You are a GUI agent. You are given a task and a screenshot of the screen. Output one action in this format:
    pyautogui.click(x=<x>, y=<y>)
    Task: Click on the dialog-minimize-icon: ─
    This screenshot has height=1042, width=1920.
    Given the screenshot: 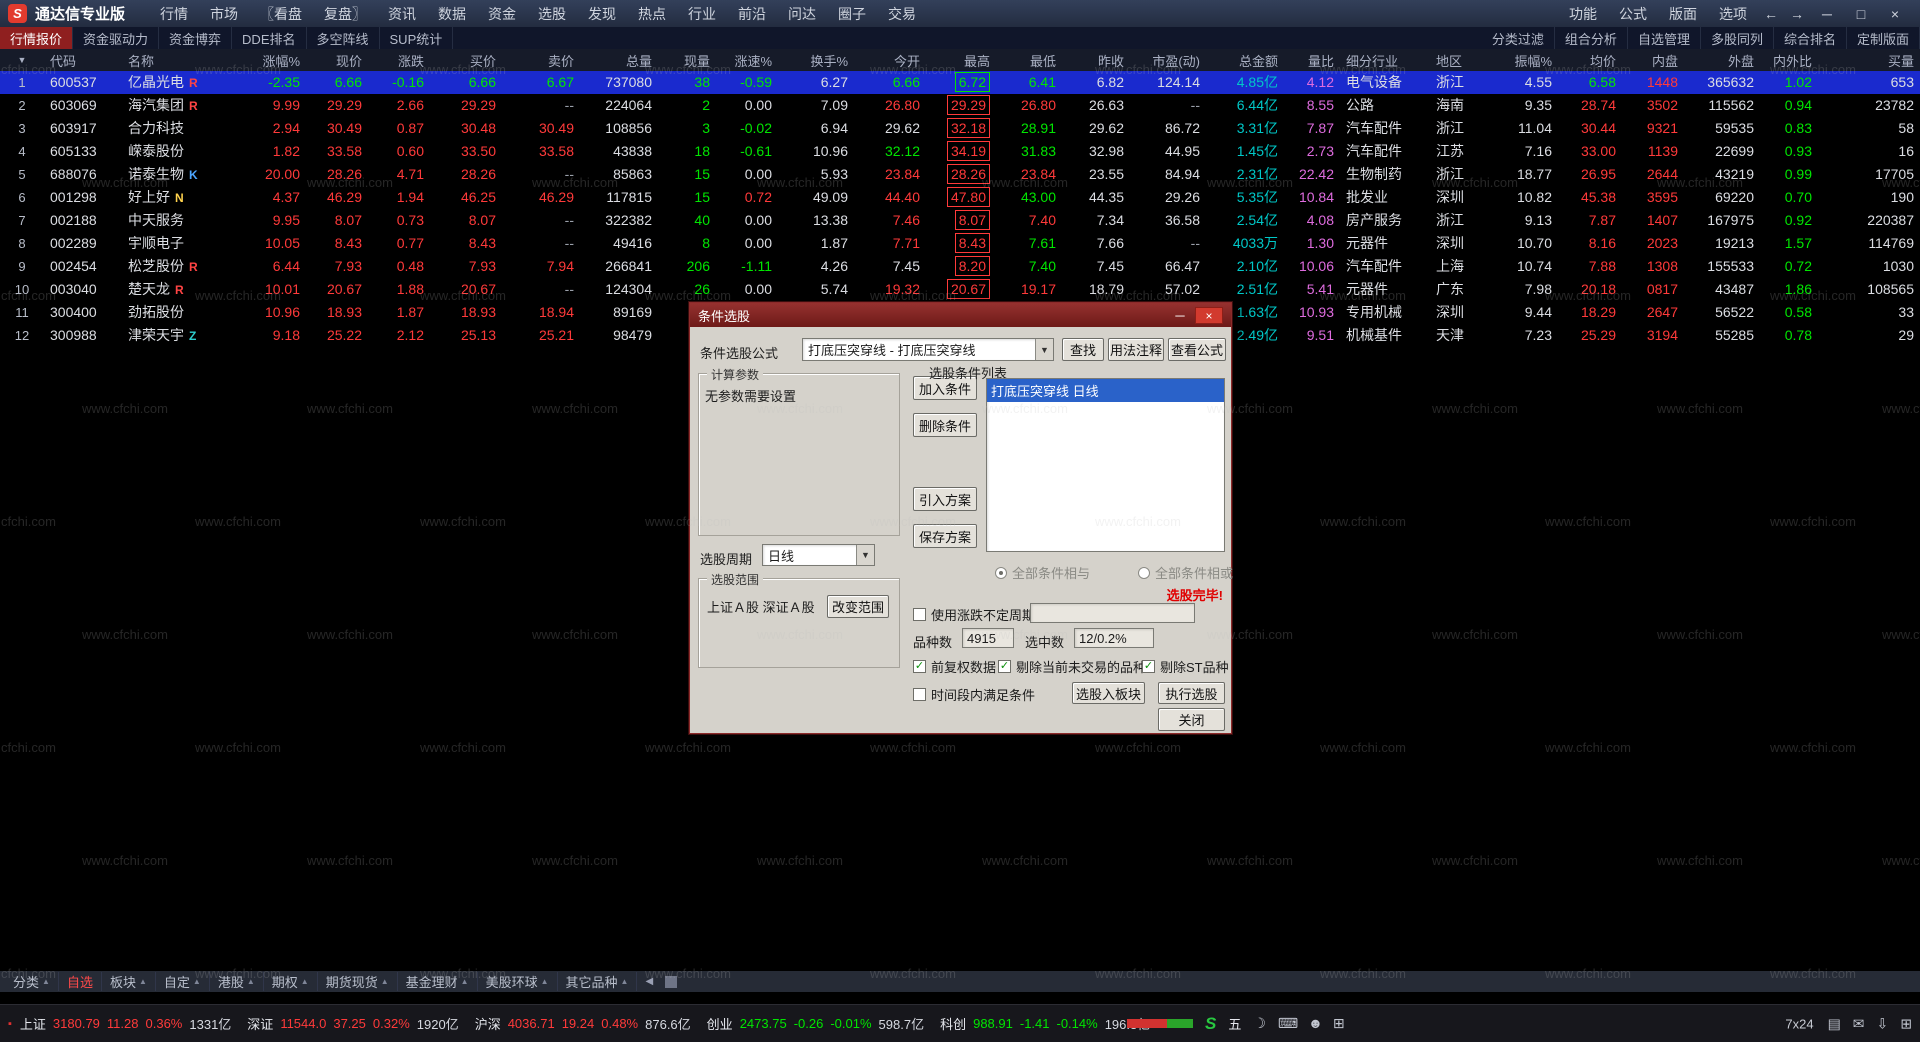 What is the action you would take?
    pyautogui.click(x=1180, y=315)
    